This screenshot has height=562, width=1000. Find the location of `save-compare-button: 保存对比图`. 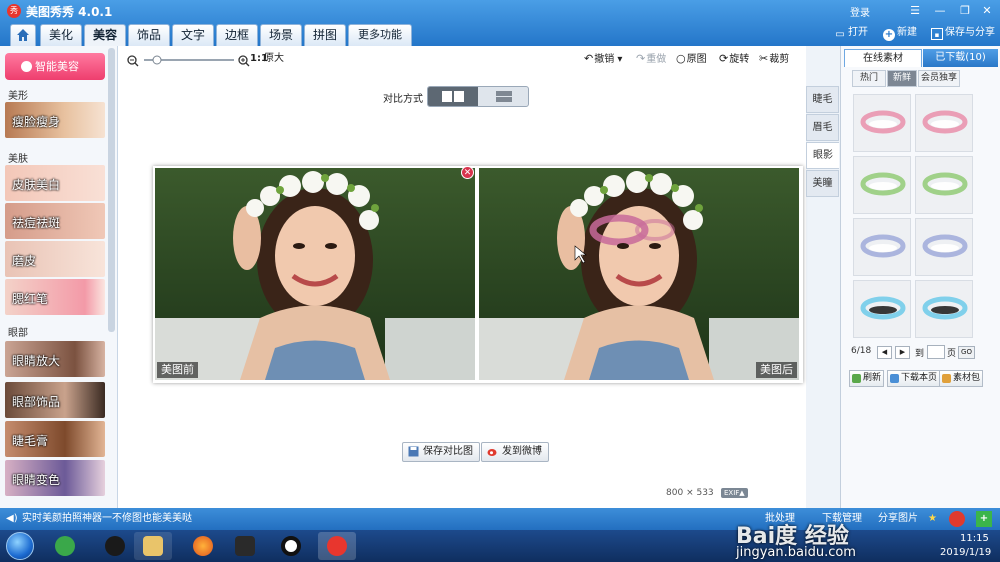

save-compare-button: 保存对比图 is located at coordinates (441, 452).